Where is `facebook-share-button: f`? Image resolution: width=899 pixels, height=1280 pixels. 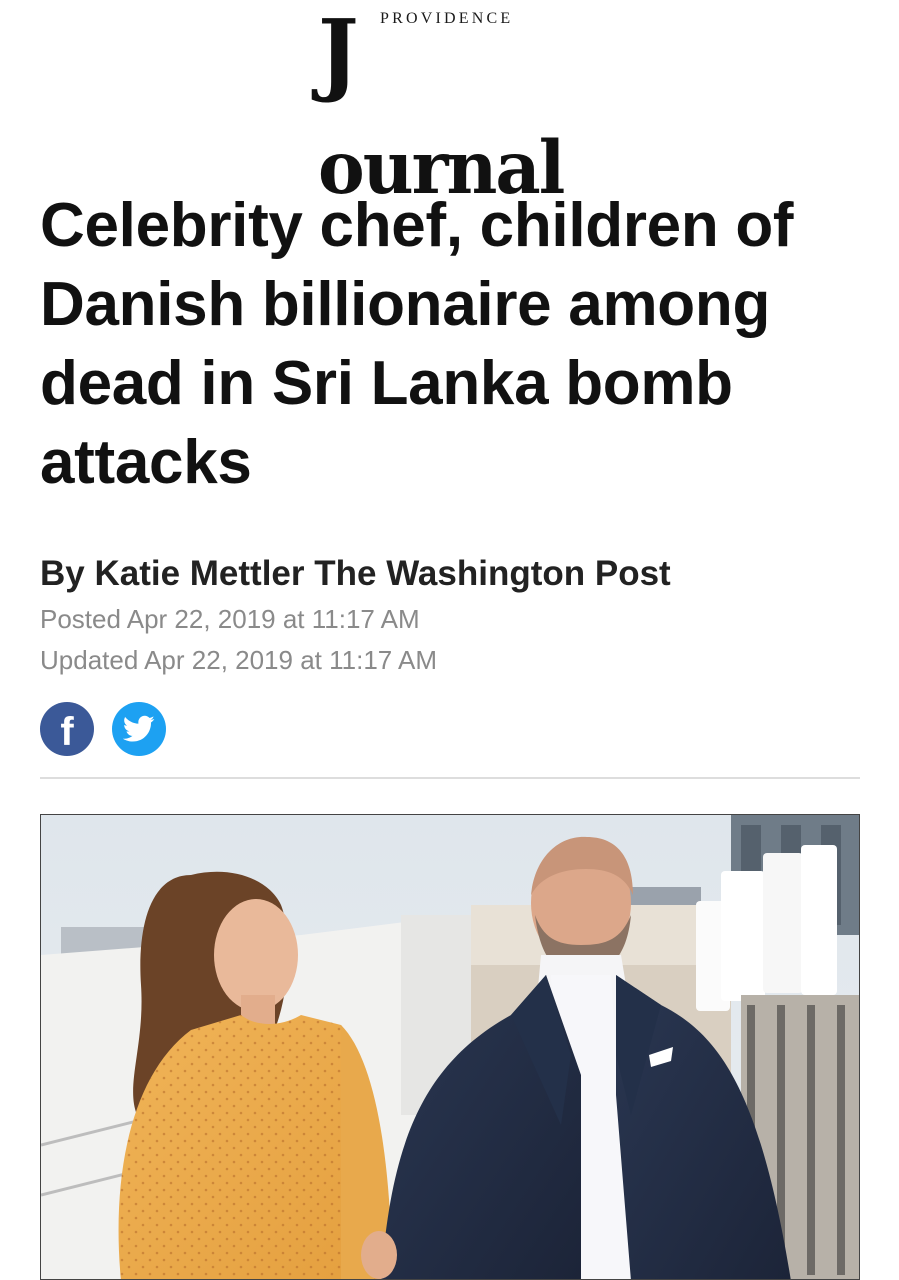 facebook-share-button: f is located at coordinates (67, 729).